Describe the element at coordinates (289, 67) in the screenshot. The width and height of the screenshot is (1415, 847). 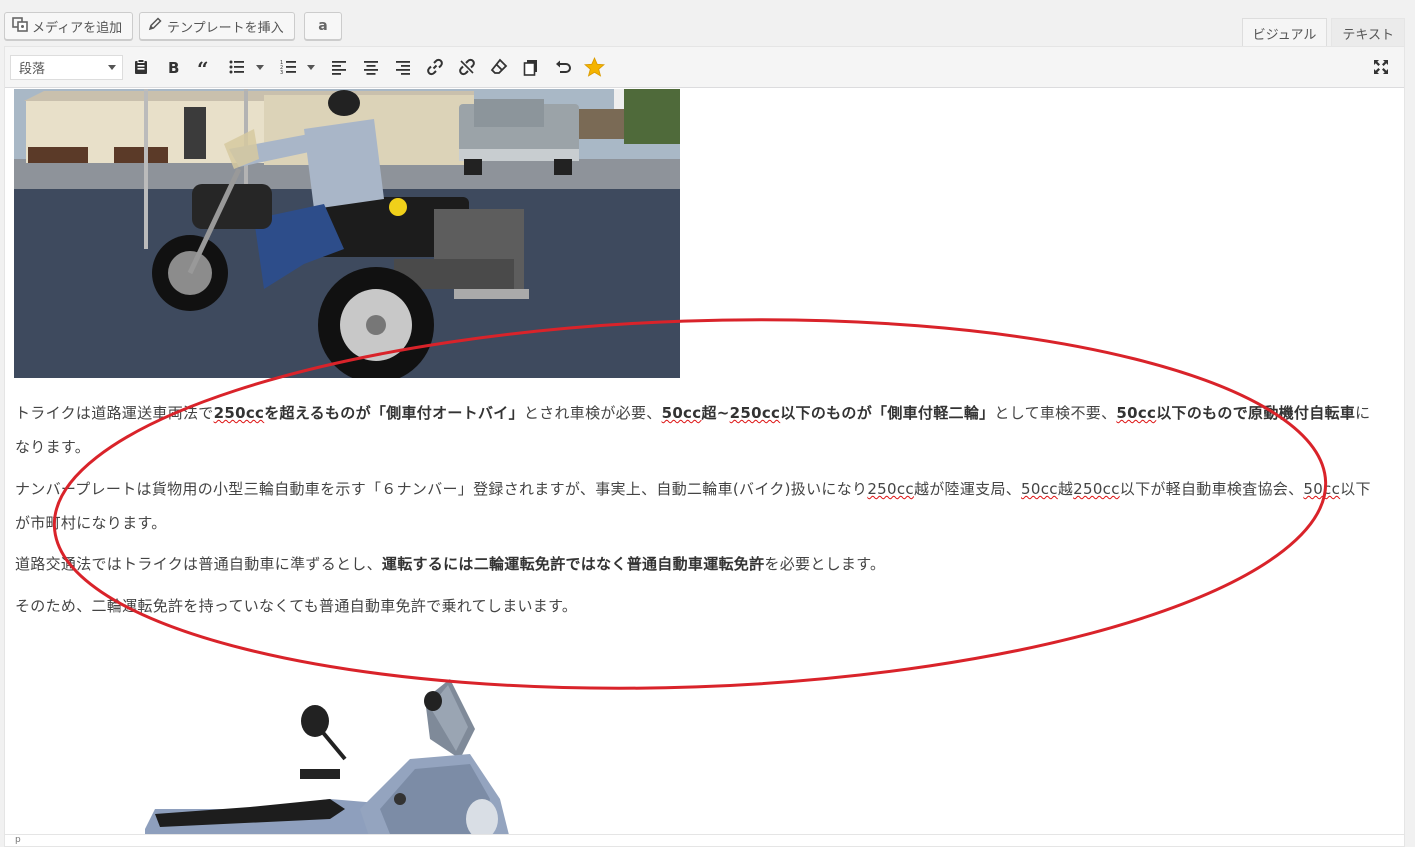
I see `numbered-list-icon: 123` at that location.